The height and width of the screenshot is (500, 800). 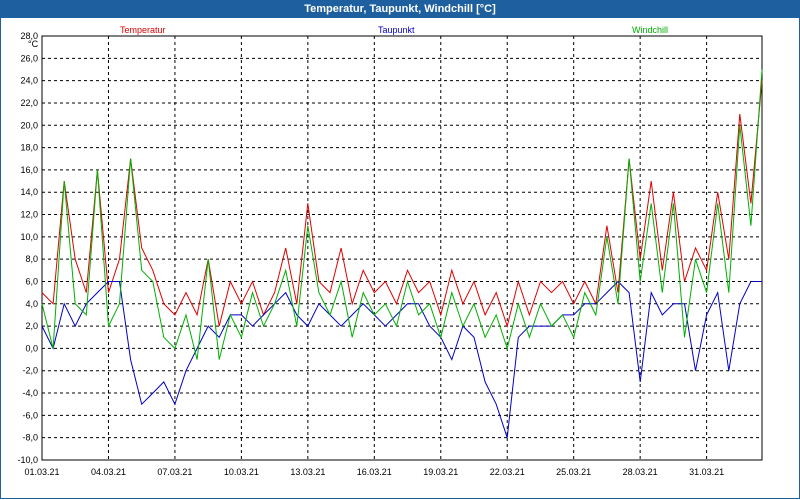 What do you see at coordinates (29, 81) in the screenshot?
I see `y-tick-label: 24,0` at bounding box center [29, 81].